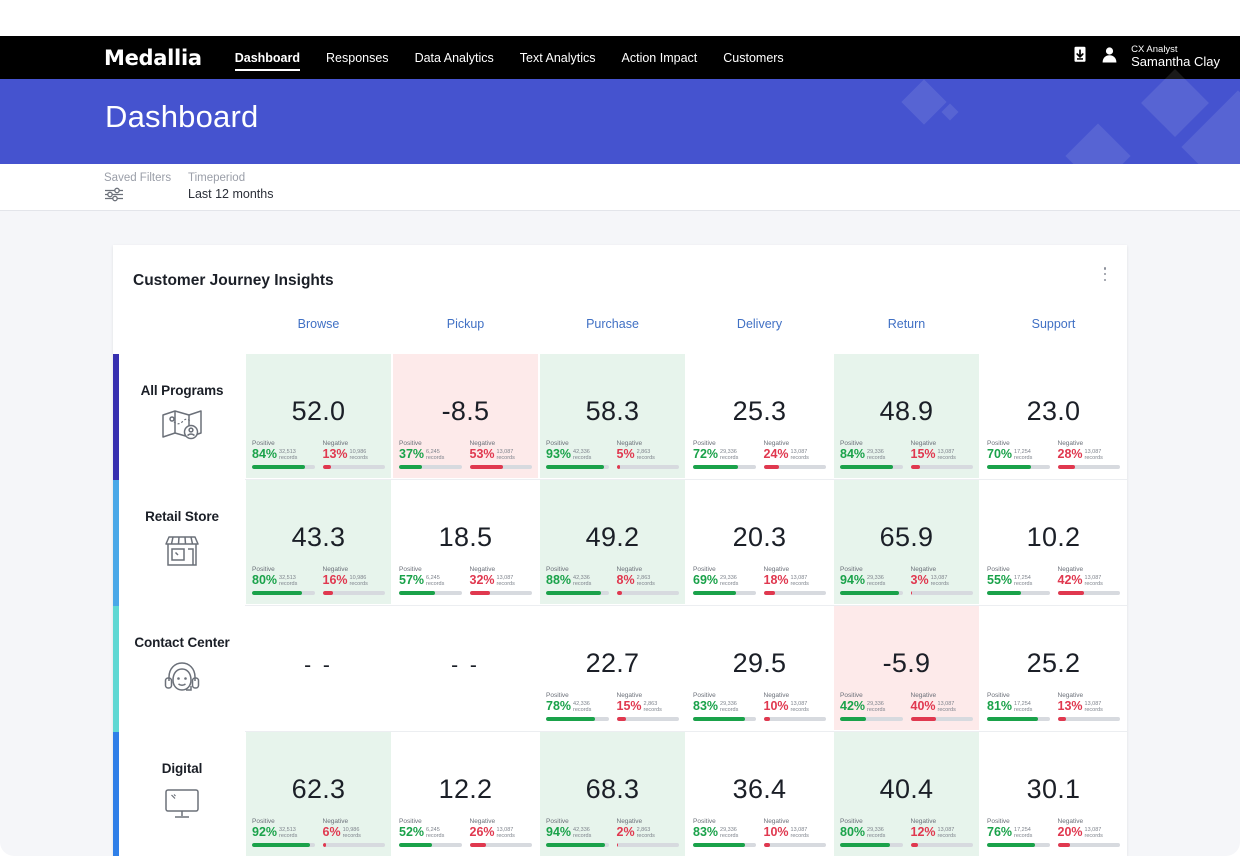 The height and width of the screenshot is (856, 1240). Describe the element at coordinates (643, 577) in the screenshot. I see `negative-records-count: 2,863` at that location.